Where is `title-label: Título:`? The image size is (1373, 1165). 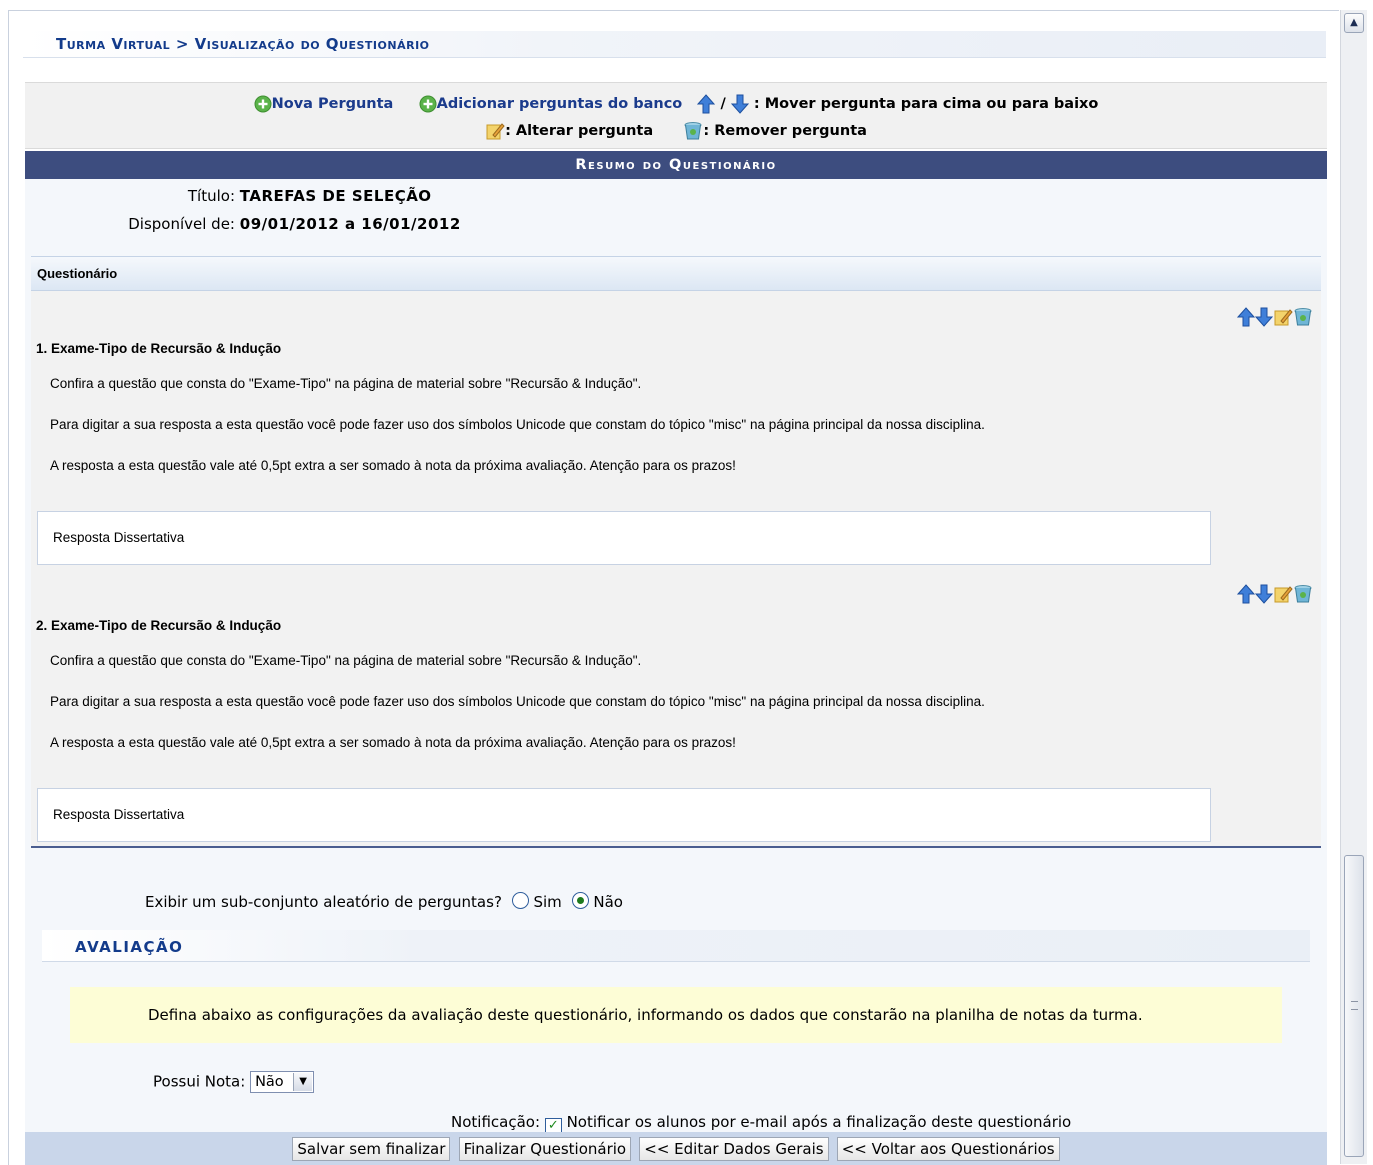 title-label: Título: is located at coordinates (211, 196).